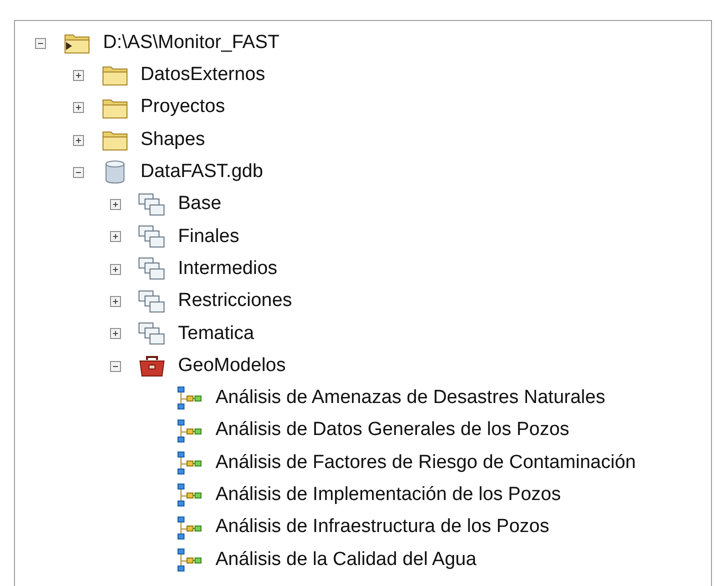 The image size is (716, 586). What do you see at coordinates (202, 172) in the screenshot?
I see `tree-item-label: DataFAST.gdb` at bounding box center [202, 172].